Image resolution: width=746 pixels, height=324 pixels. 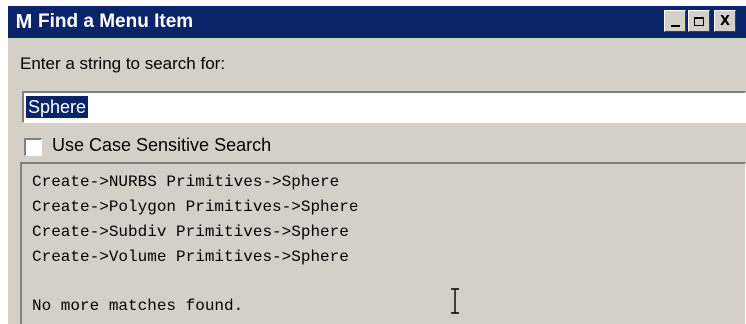 I want to click on title-bar: M Find a Menu Item X, so click(x=377, y=22).